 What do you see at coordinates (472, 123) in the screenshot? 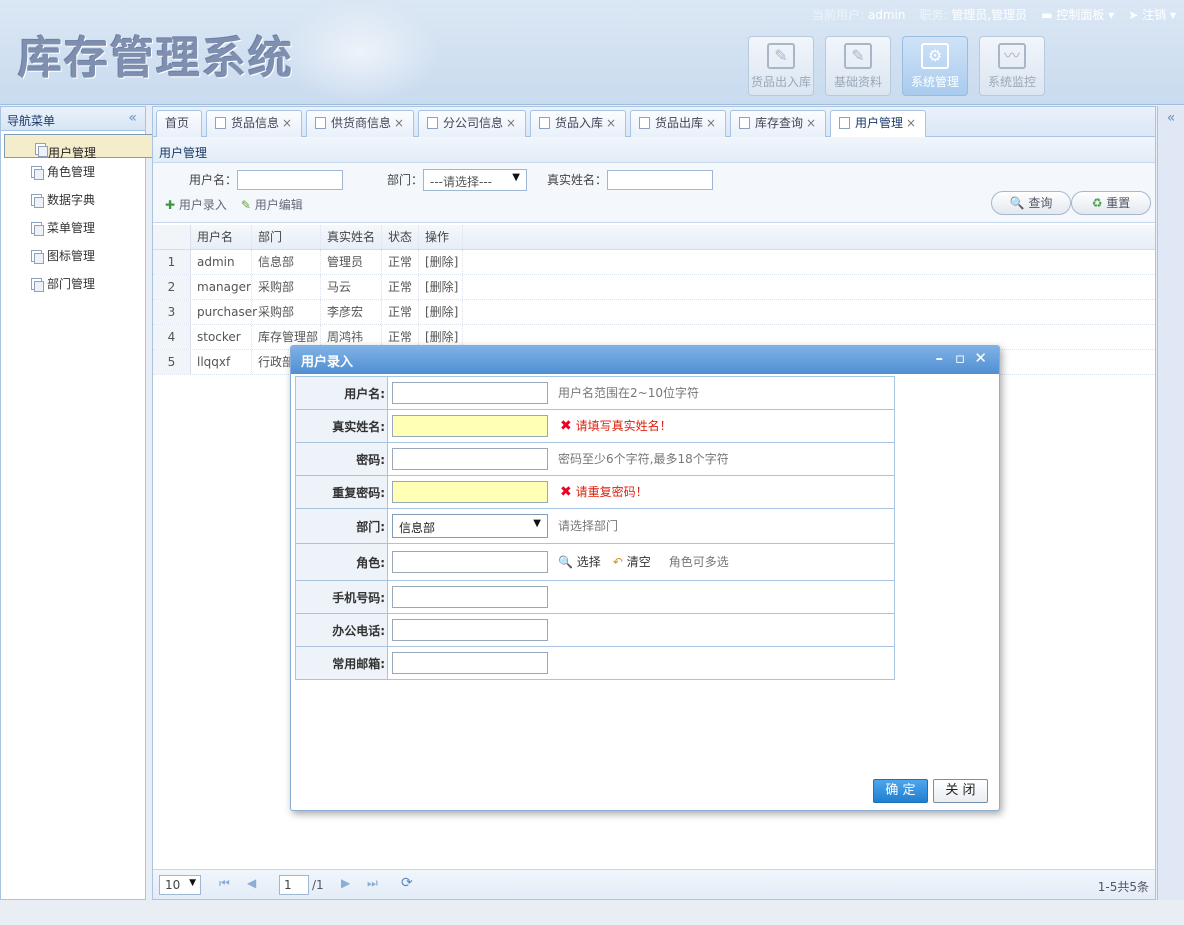
I see `tab-branch-info: 分公司信息 ×` at bounding box center [472, 123].